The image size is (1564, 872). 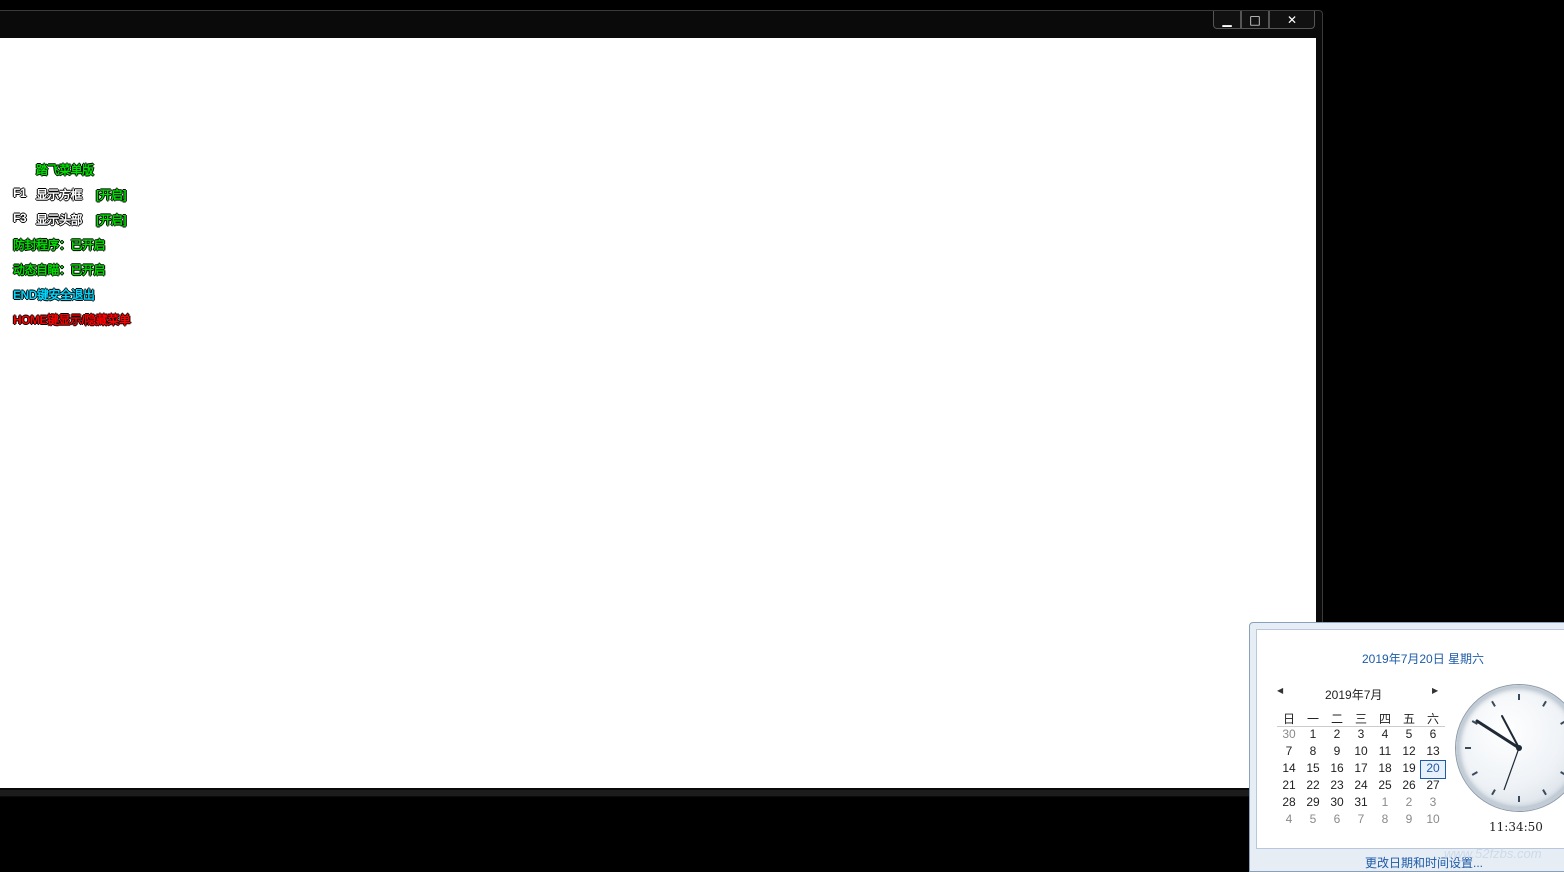 I want to click on home-key-hint: HOME键显示/隐藏菜单, so click(x=72, y=320).